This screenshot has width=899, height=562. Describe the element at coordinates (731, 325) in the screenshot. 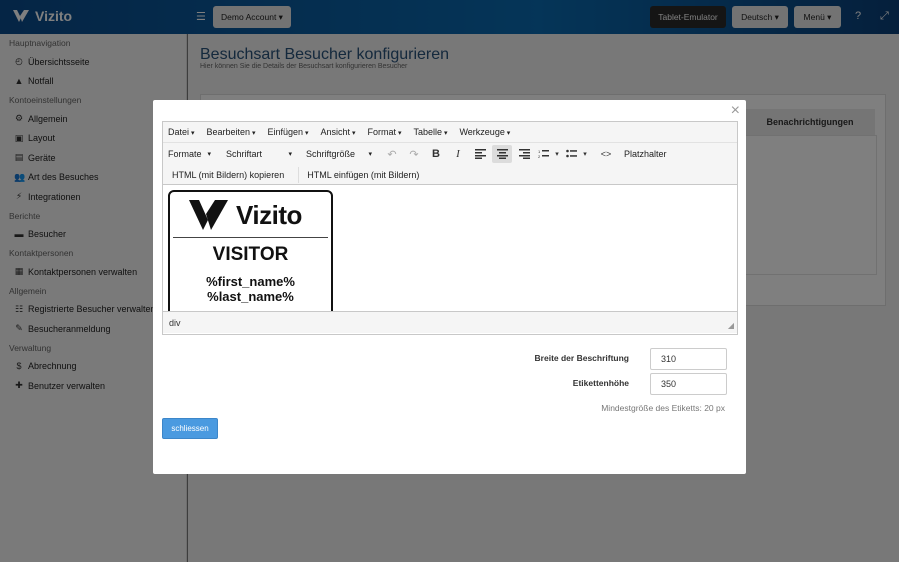

I see `resize-handle-icon: ◢` at that location.